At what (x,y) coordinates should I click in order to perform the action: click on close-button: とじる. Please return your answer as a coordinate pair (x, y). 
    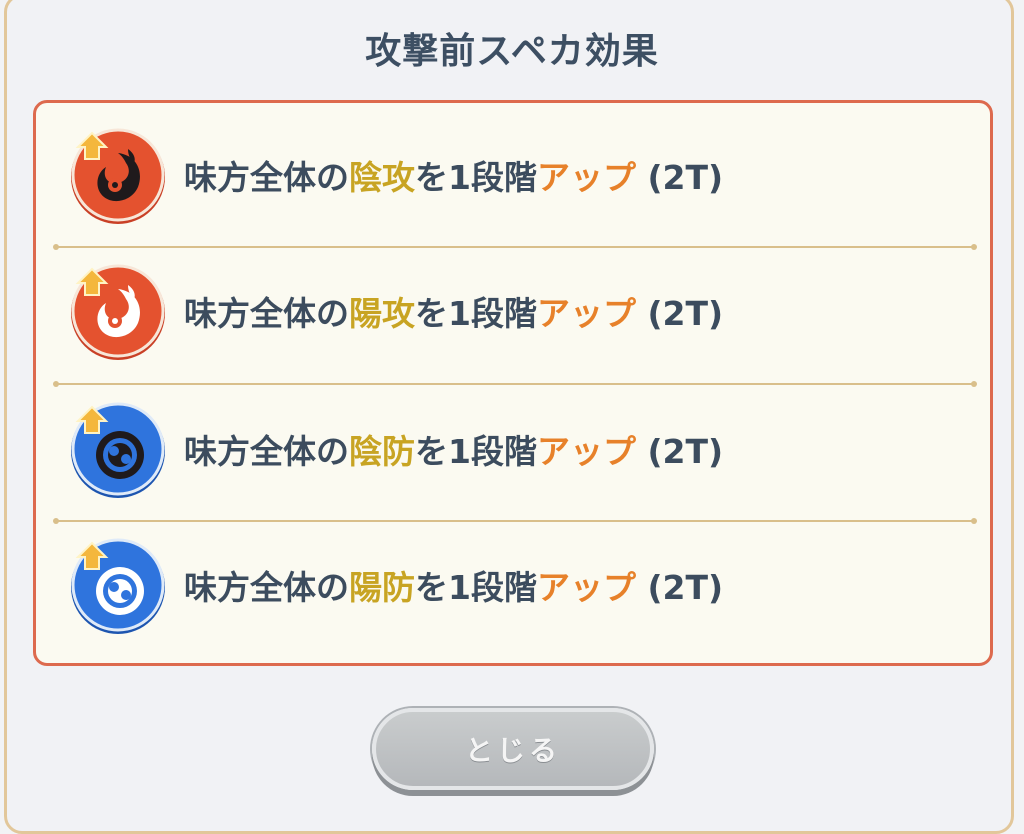
    Looking at the image, I should click on (513, 749).